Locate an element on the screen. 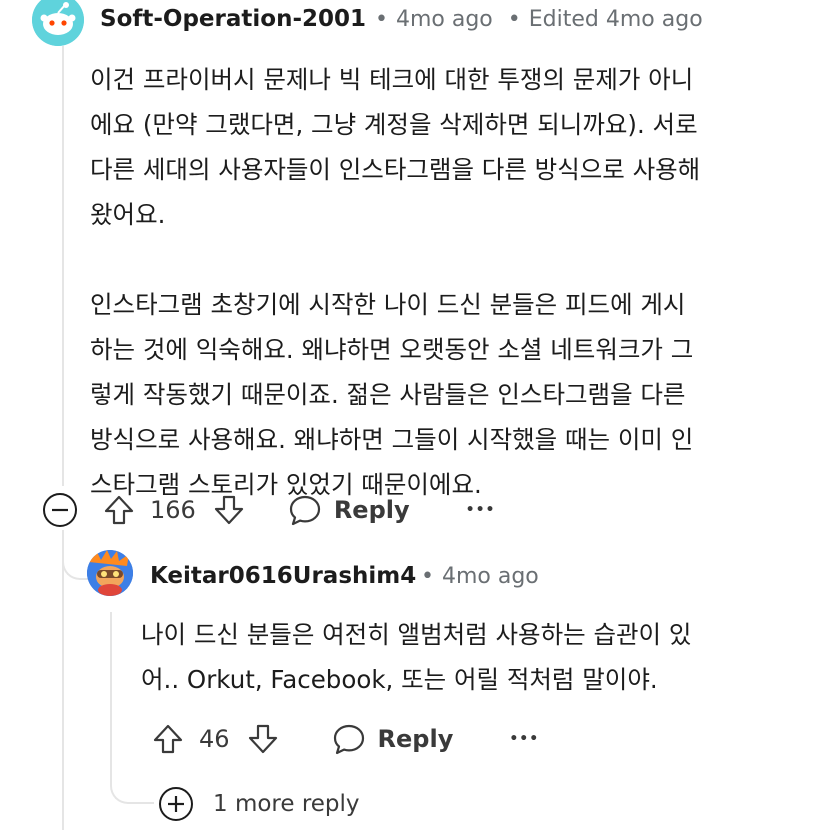 This screenshot has width=814, height=830. reply-action-bar: 46 Reply ••• is located at coordinates (344, 739).